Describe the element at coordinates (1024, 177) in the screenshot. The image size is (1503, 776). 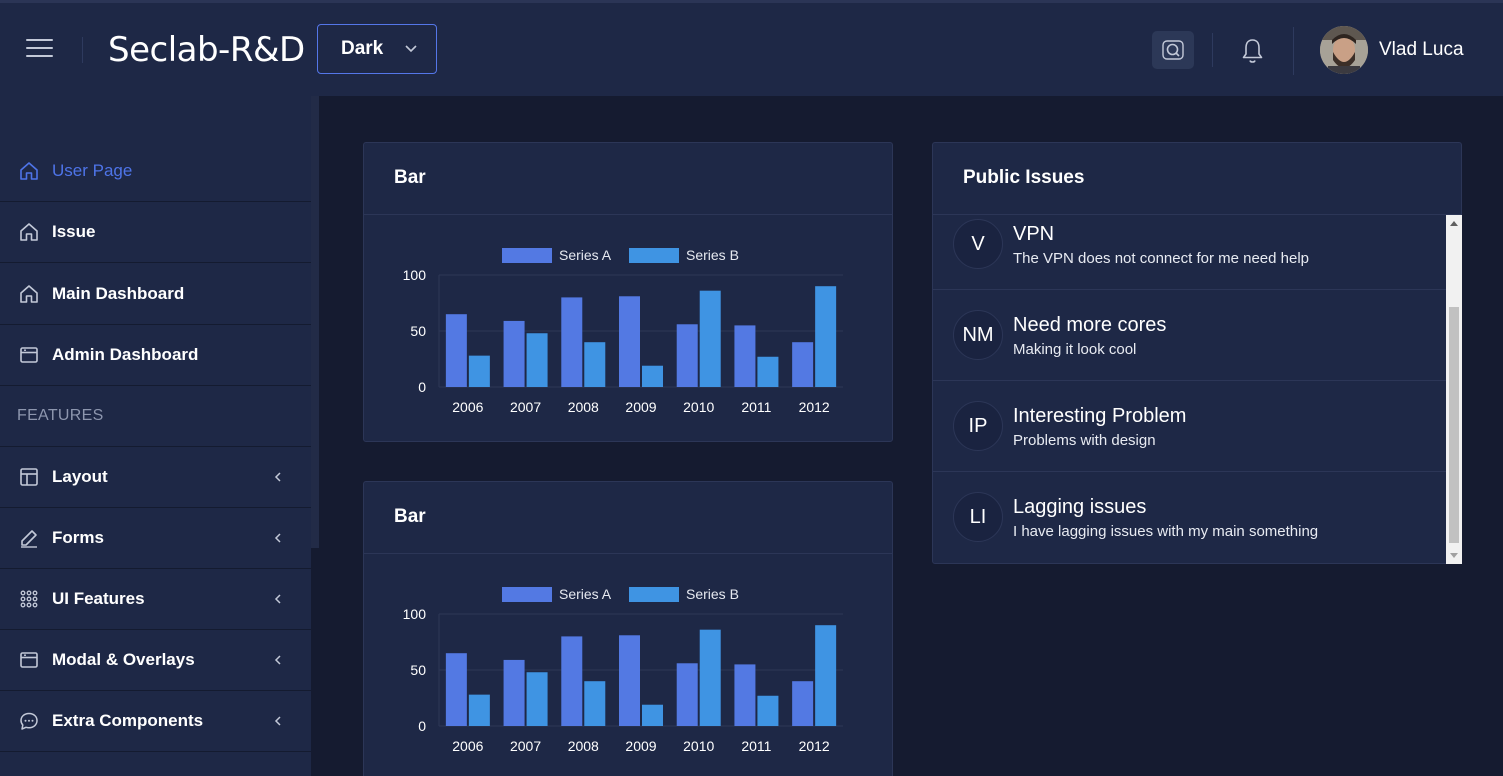
I see `card-title: Public Issues` at that location.